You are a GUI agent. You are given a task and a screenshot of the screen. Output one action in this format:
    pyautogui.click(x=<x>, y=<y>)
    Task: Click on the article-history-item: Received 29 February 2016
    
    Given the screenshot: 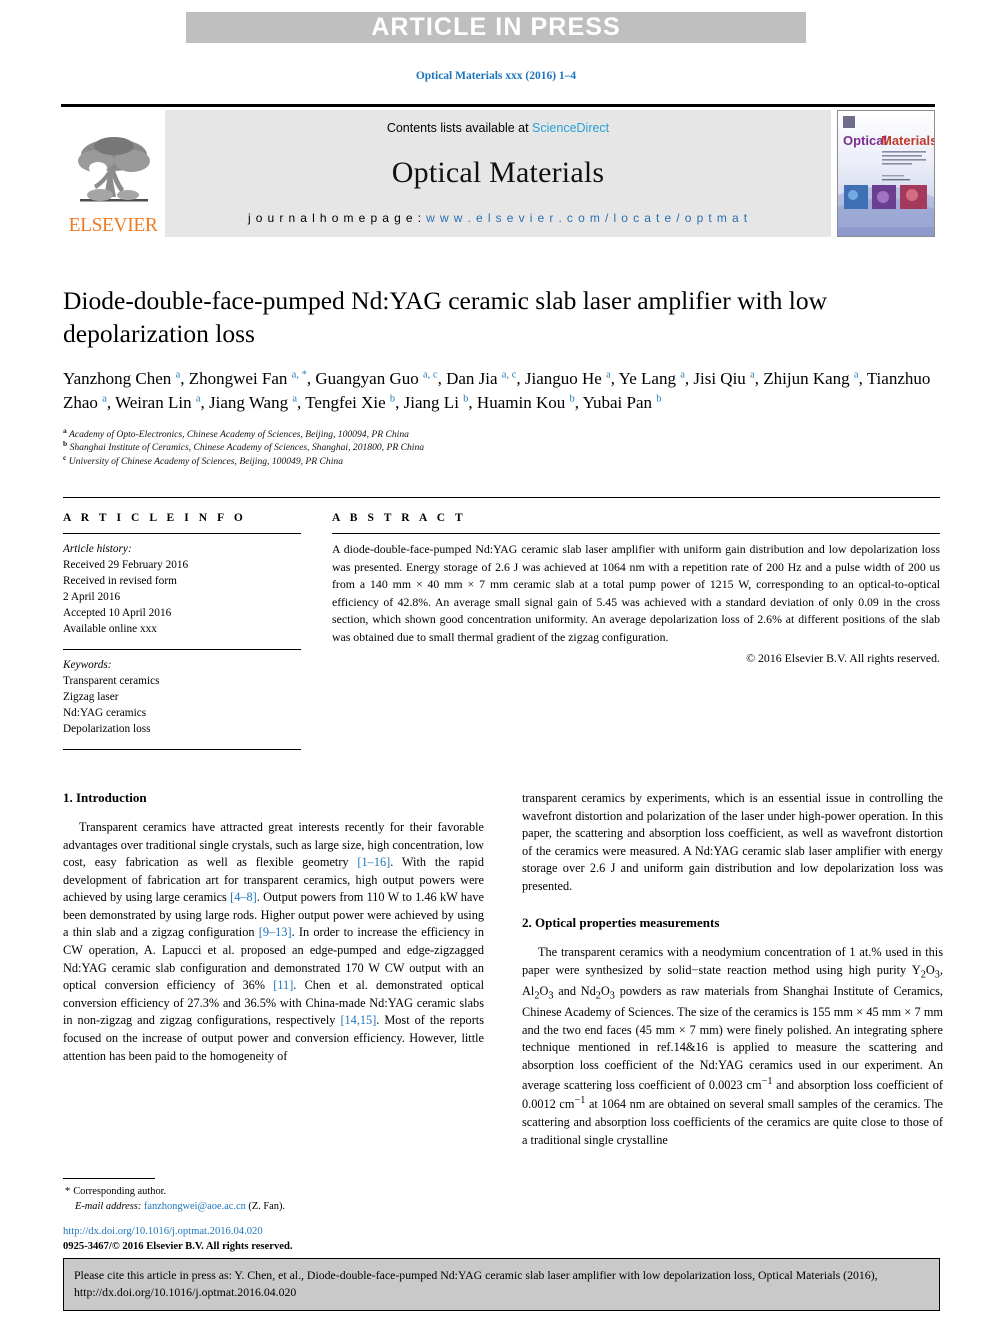 What is the action you would take?
    pyautogui.click(x=126, y=565)
    